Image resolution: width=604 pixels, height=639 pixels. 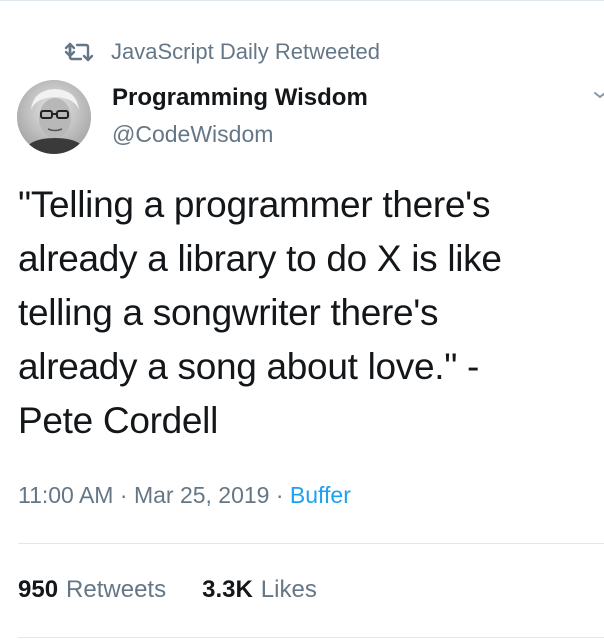 What do you see at coordinates (254, 204) in the screenshot?
I see `tweet-line: "Telling a programmer there's` at bounding box center [254, 204].